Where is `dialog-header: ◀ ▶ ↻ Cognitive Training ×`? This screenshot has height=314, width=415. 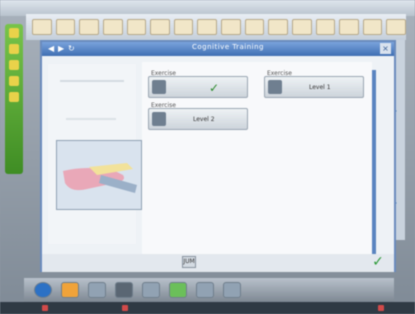 dialog-header: ◀ ▶ ↻ Cognitive Training × is located at coordinates (218, 49).